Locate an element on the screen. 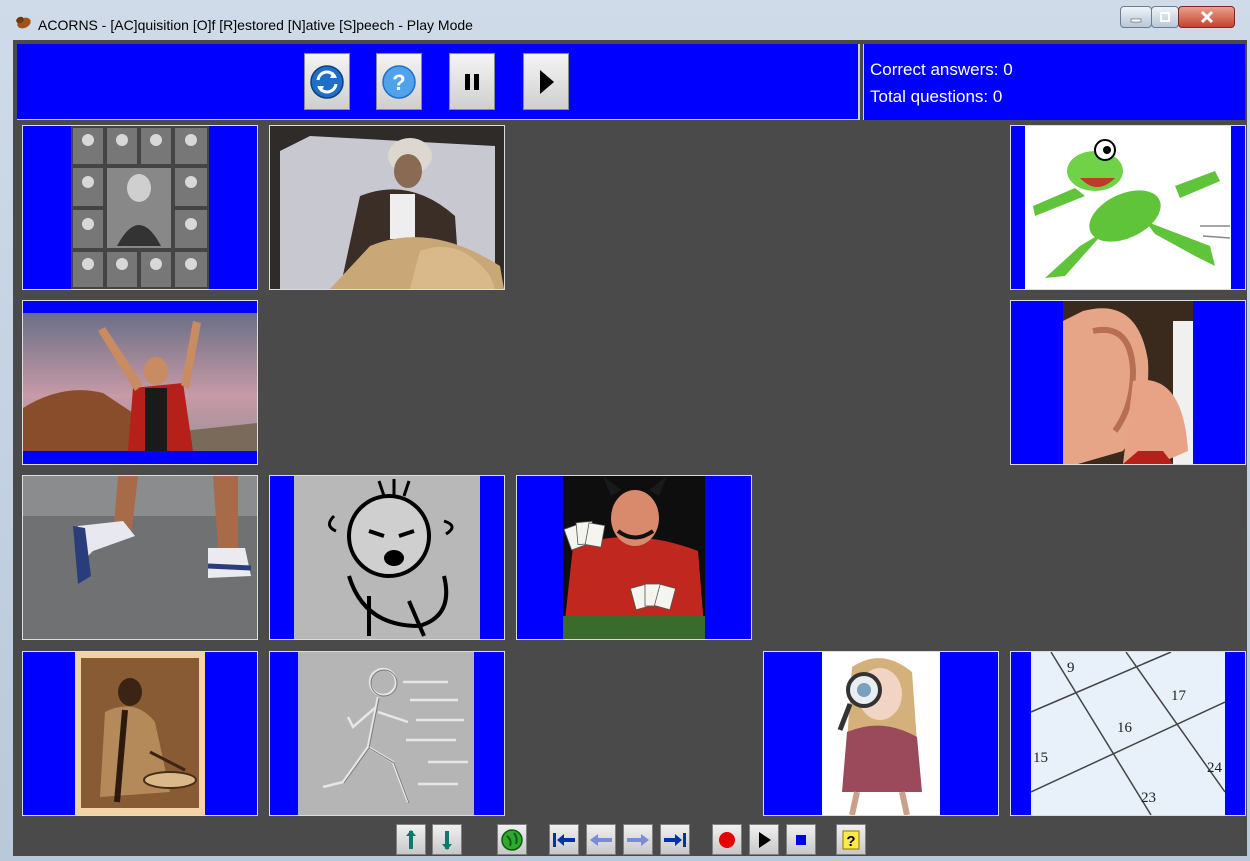 This screenshot has height=861, width=1250. card-elder-drummer is located at coordinates (140, 733).